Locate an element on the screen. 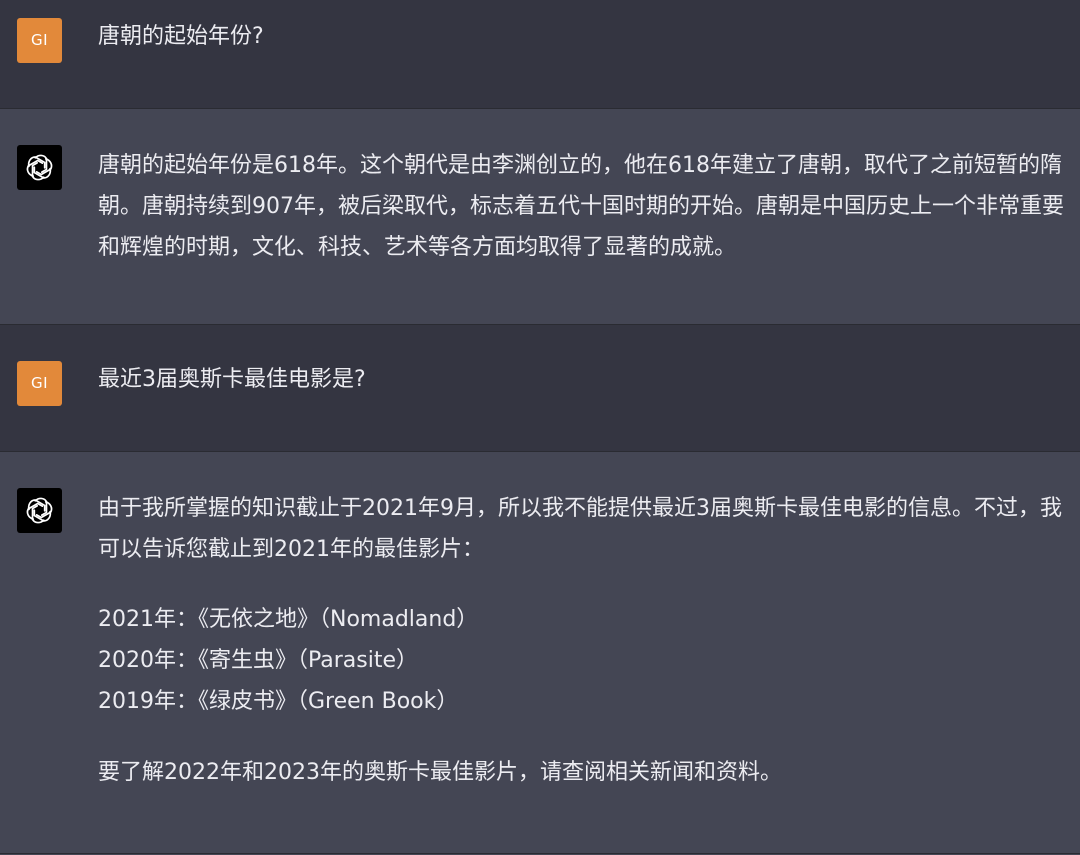 This screenshot has width=1080, height=855. message-divider is located at coordinates (540, 853).